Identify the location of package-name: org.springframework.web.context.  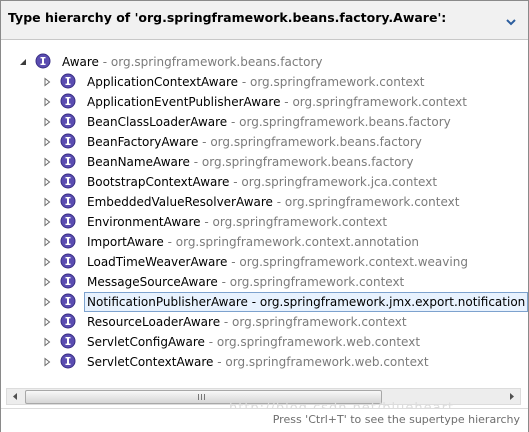
(327, 362).